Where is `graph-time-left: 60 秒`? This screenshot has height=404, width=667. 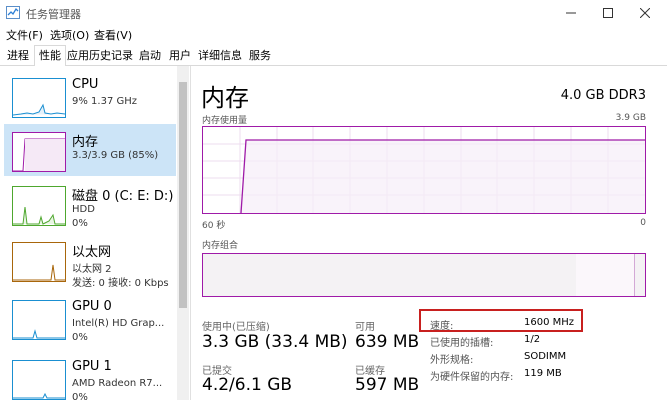 graph-time-left: 60 秒 is located at coordinates (214, 226).